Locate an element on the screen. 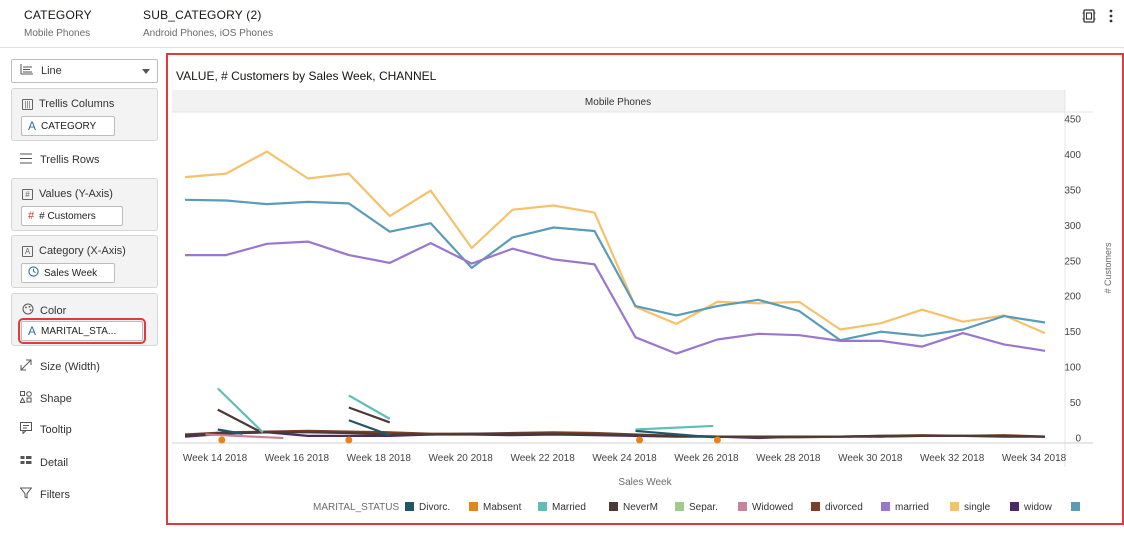  y-tick-label: 300 is located at coordinates (1072, 226).